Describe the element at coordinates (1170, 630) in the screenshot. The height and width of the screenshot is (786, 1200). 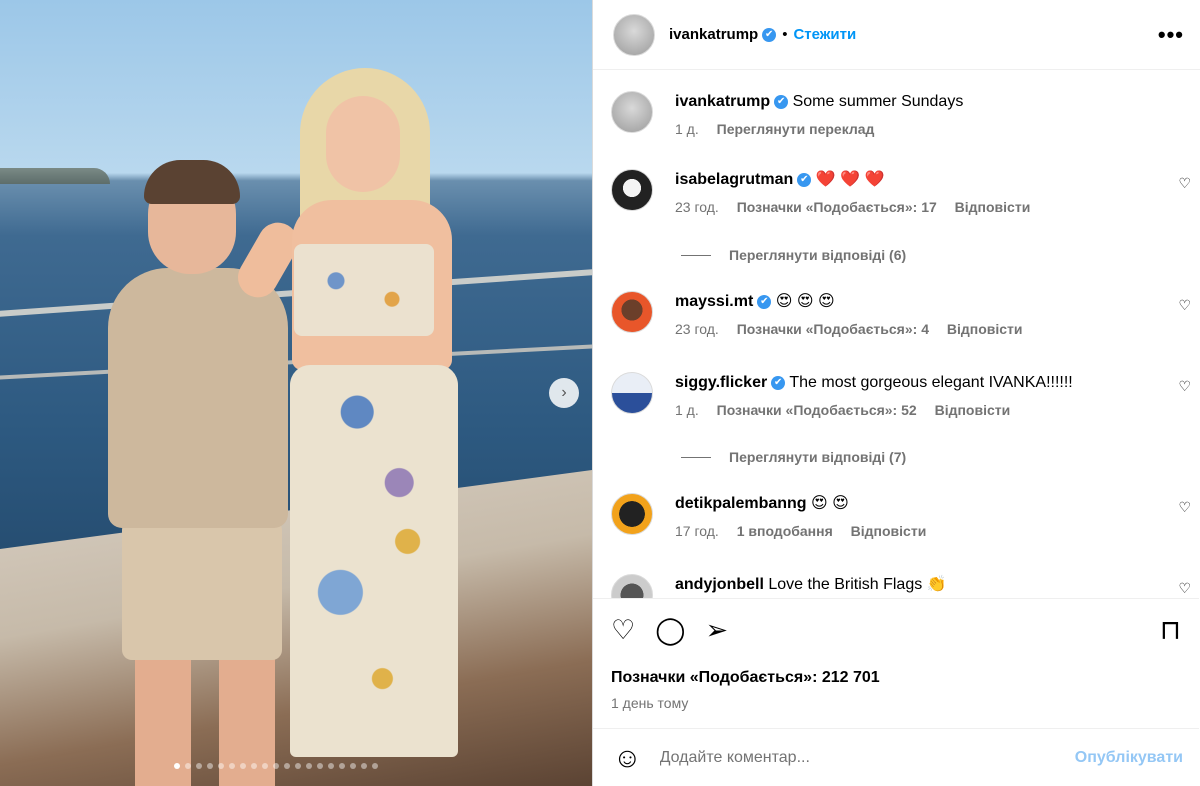
I see `save-bookmark-icon: ⊓` at that location.